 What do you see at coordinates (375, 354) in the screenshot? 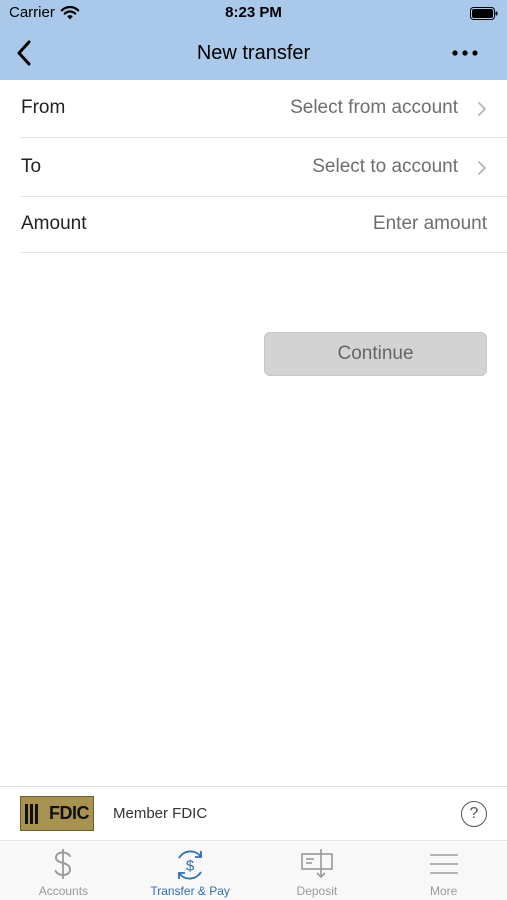
I see `continue-button: Continue` at bounding box center [375, 354].